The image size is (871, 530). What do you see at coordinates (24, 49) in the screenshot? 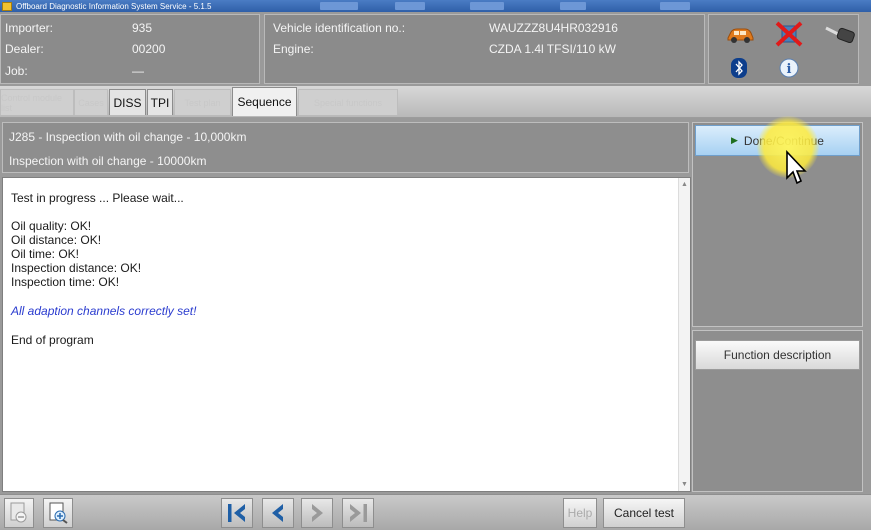
I see `dealer-label: Dealer:` at bounding box center [24, 49].